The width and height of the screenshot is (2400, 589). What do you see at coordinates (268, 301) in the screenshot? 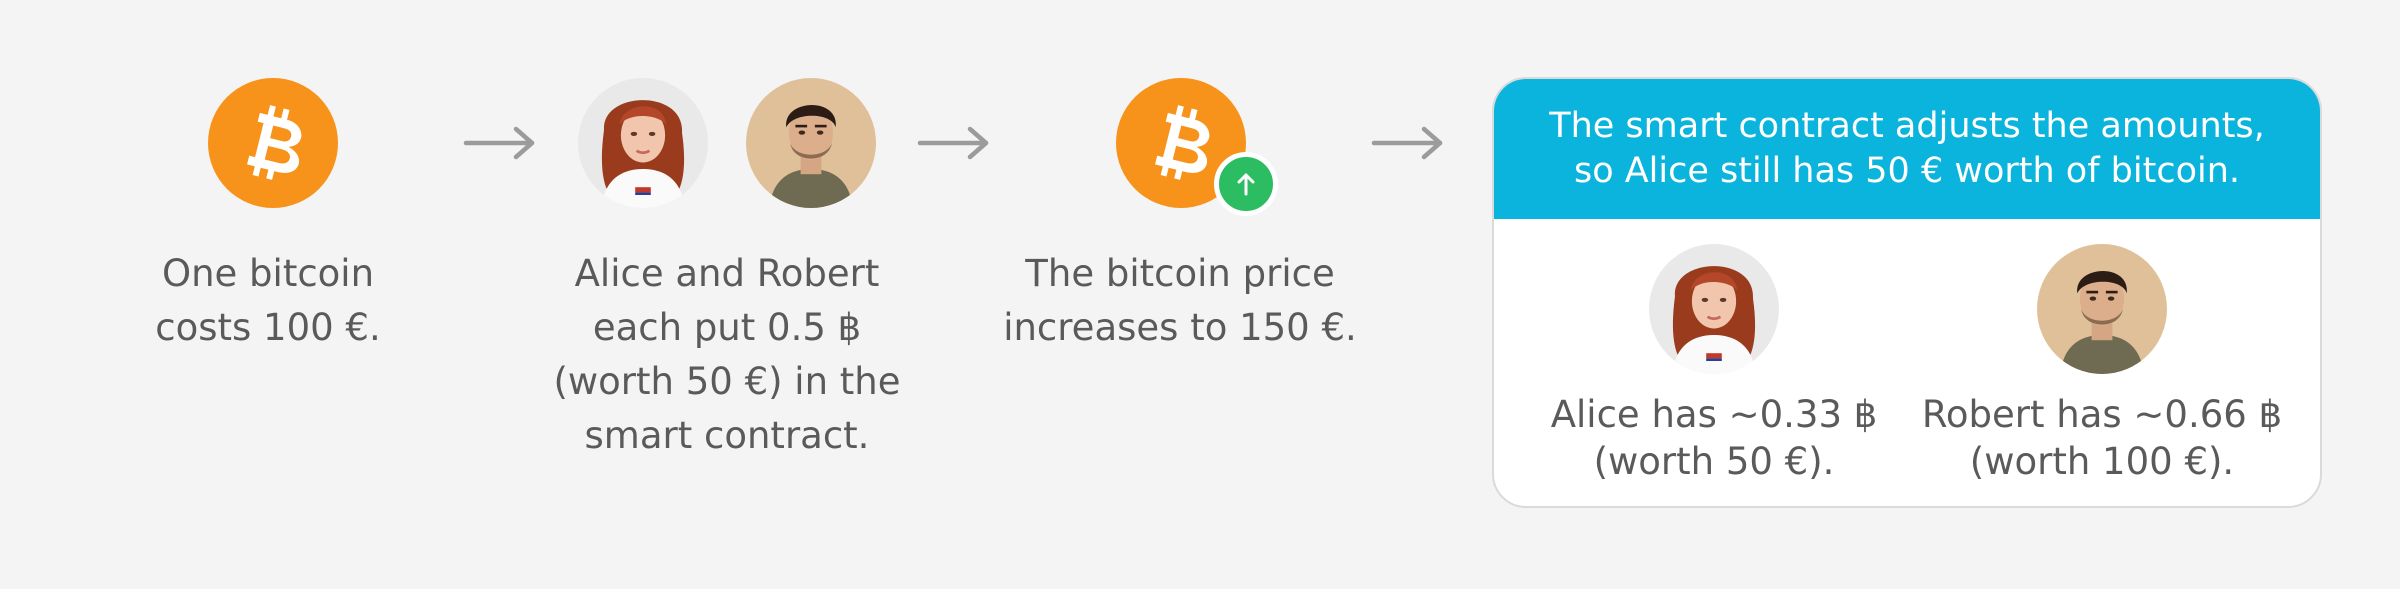
I see `step-1-caption: One bitcoin costs 100 €.` at bounding box center [268, 301].